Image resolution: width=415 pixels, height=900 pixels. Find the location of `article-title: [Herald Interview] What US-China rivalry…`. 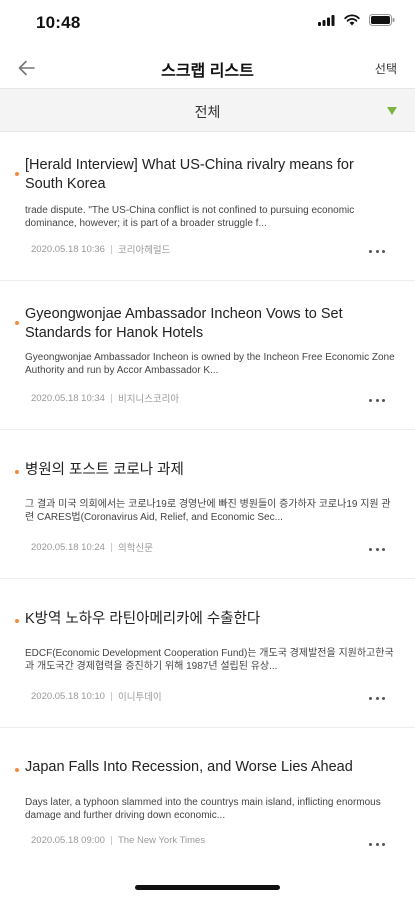

article-title: [Herald Interview] What US-China rivalry… is located at coordinates (189, 174).